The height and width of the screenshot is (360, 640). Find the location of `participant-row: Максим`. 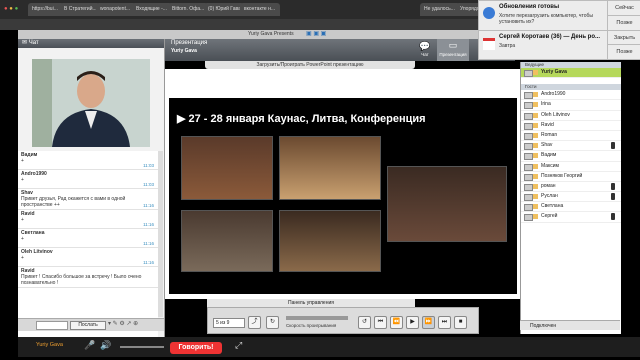

participant-row: Максим is located at coordinates (571, 167).